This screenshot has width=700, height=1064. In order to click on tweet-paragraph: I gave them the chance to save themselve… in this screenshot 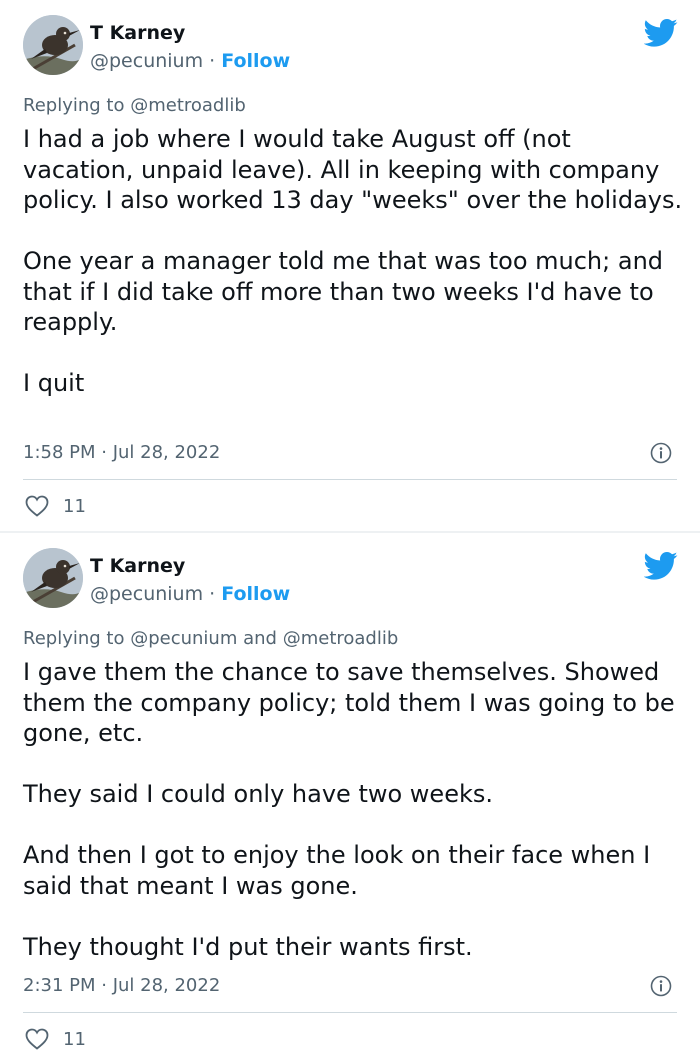, I will do `click(349, 702)`.